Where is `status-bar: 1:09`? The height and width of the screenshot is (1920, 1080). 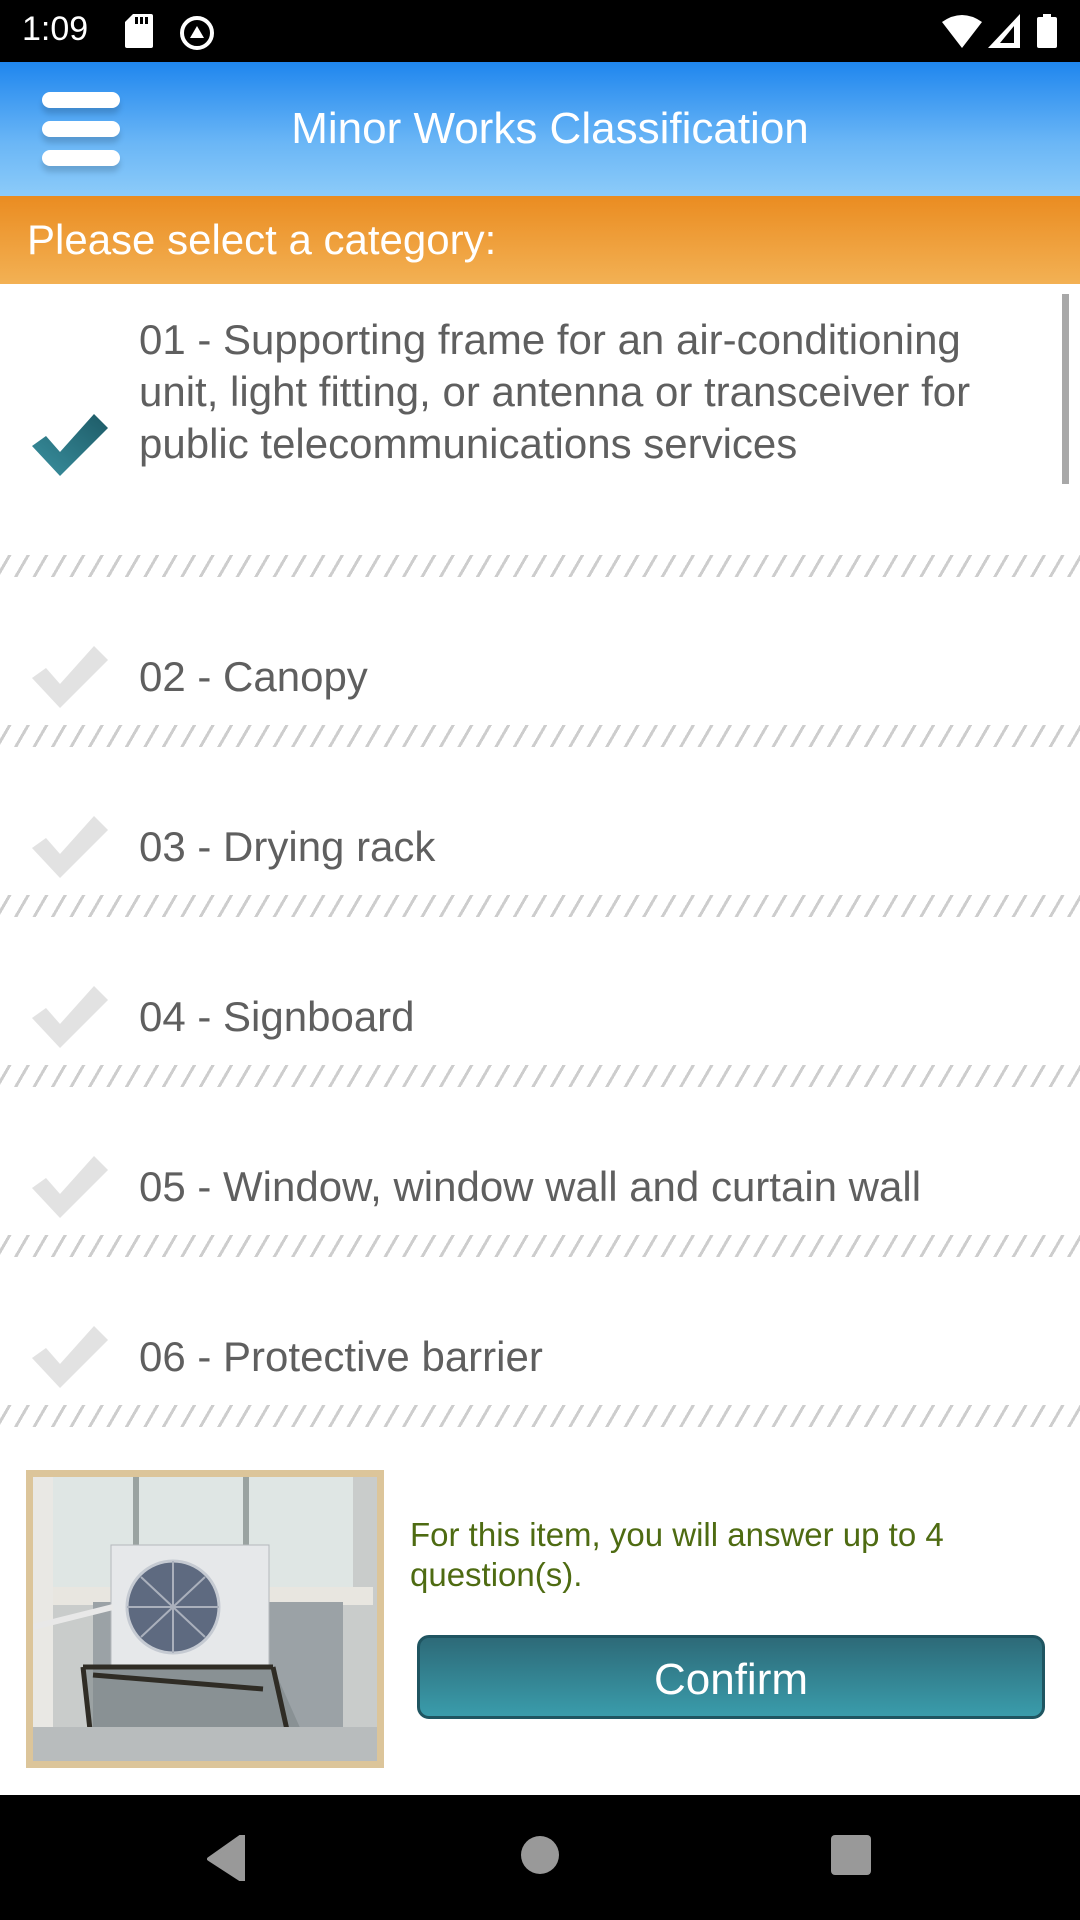
status-bar: 1:09 is located at coordinates (540, 31).